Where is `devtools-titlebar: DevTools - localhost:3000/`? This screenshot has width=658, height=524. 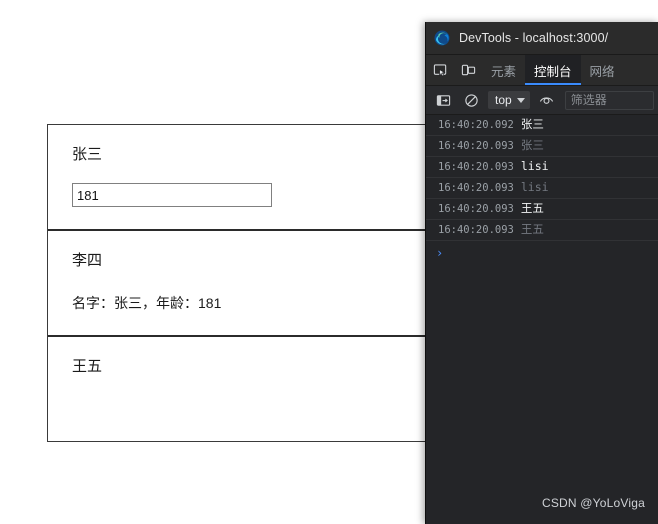
devtools-titlebar: DevTools - localhost:3000/ is located at coordinates (542, 38).